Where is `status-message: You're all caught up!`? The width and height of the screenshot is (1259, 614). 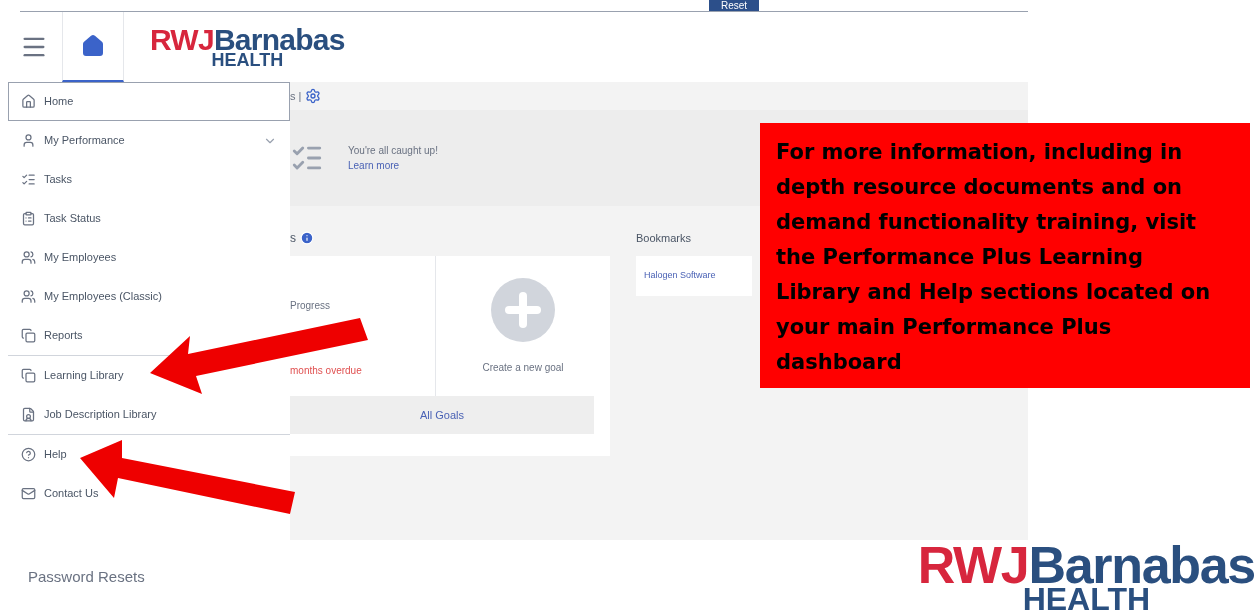
status-message: You're all caught up! is located at coordinates (393, 151).